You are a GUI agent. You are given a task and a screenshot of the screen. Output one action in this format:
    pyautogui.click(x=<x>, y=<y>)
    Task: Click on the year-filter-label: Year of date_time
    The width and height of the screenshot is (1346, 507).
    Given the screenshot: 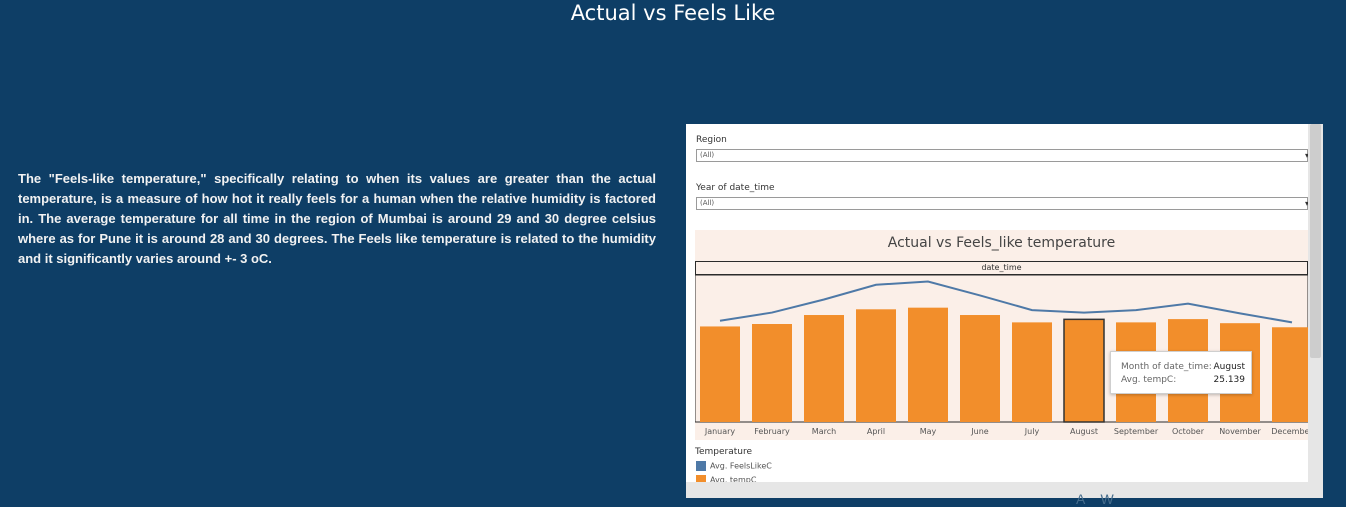 What is the action you would take?
    pyautogui.click(x=735, y=188)
    